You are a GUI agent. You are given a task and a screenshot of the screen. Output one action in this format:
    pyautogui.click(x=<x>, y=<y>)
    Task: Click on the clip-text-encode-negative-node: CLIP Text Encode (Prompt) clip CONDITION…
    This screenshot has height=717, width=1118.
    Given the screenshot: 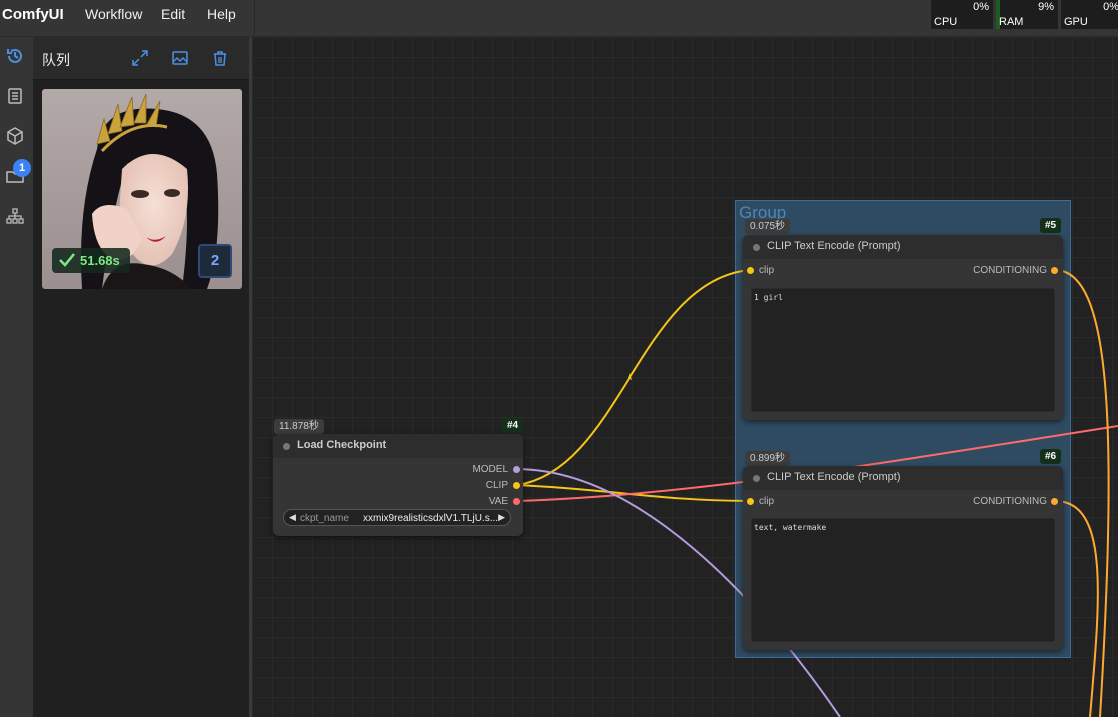 What is the action you would take?
    pyautogui.click(x=903, y=558)
    